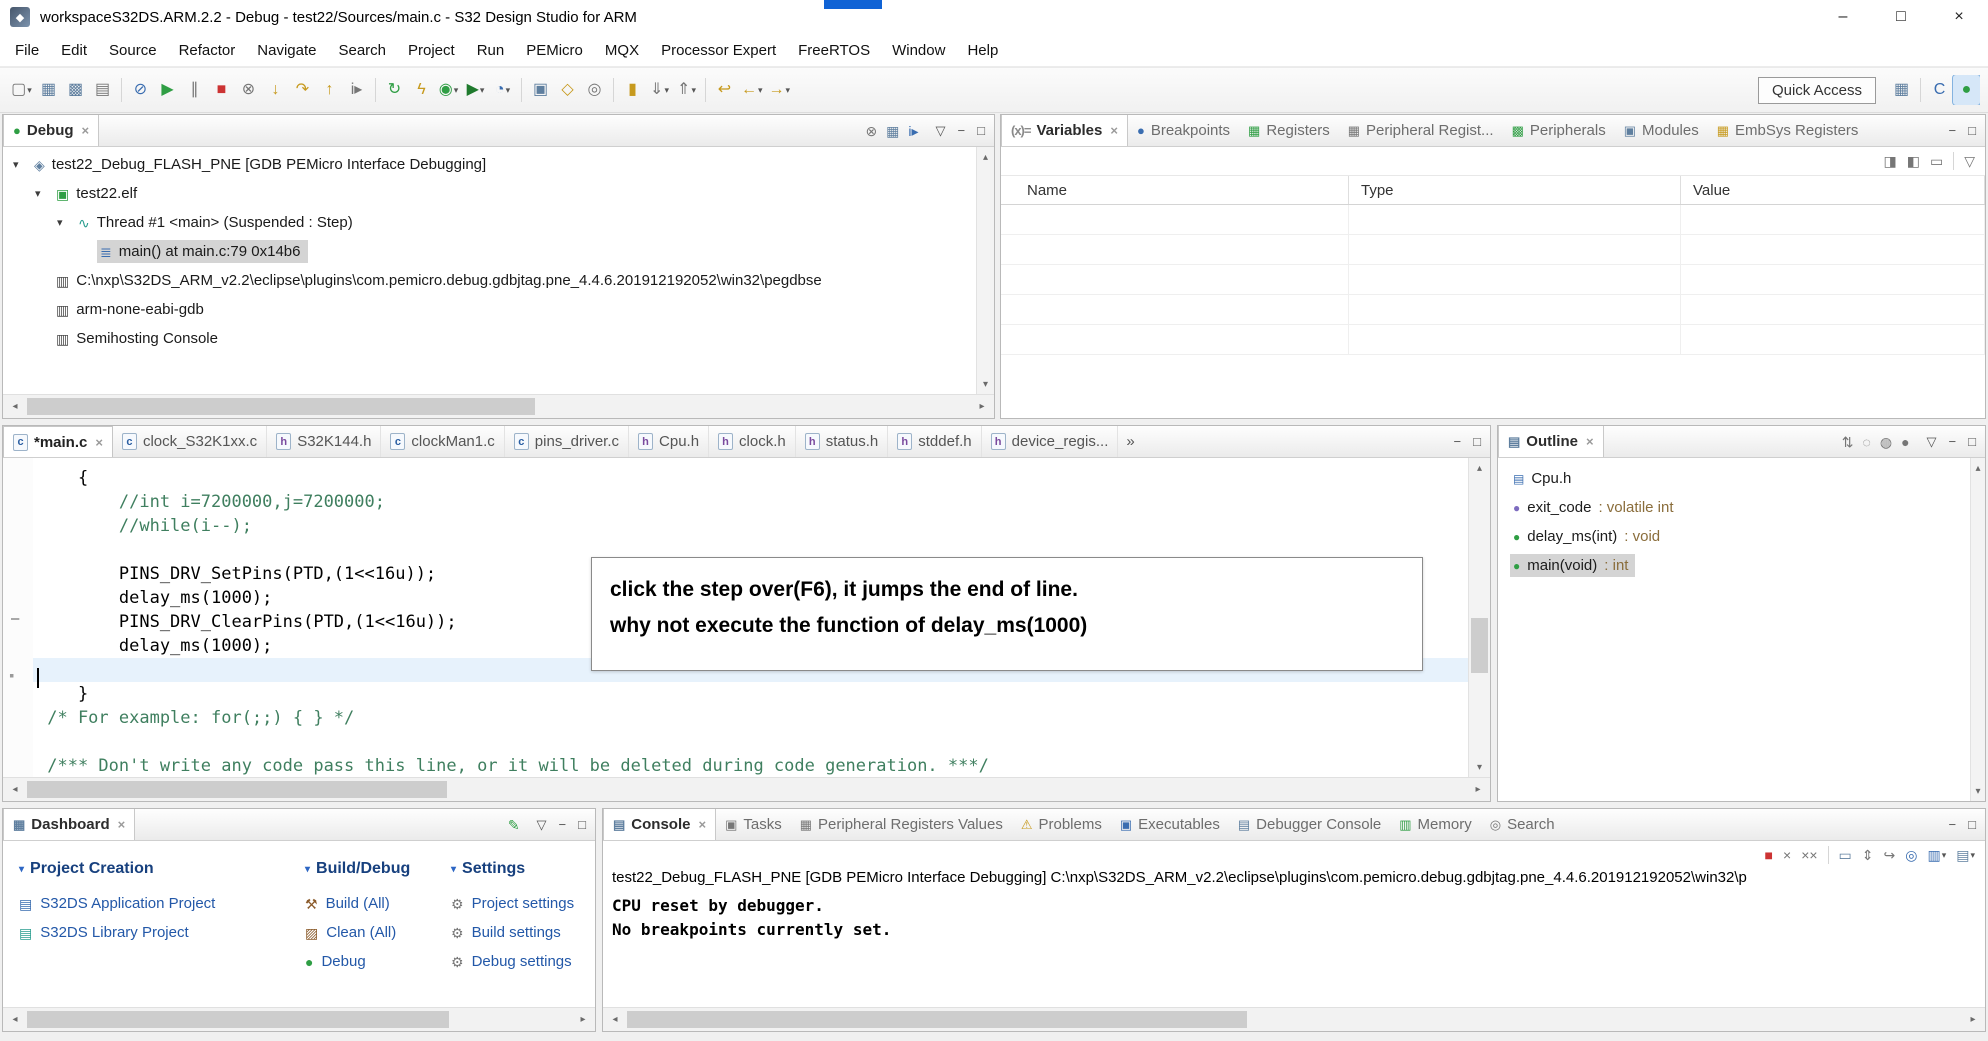 The width and height of the screenshot is (1988, 1041). What do you see at coordinates (1734, 565) in the screenshot?
I see `outline-item-main: ● main(void) : int` at bounding box center [1734, 565].